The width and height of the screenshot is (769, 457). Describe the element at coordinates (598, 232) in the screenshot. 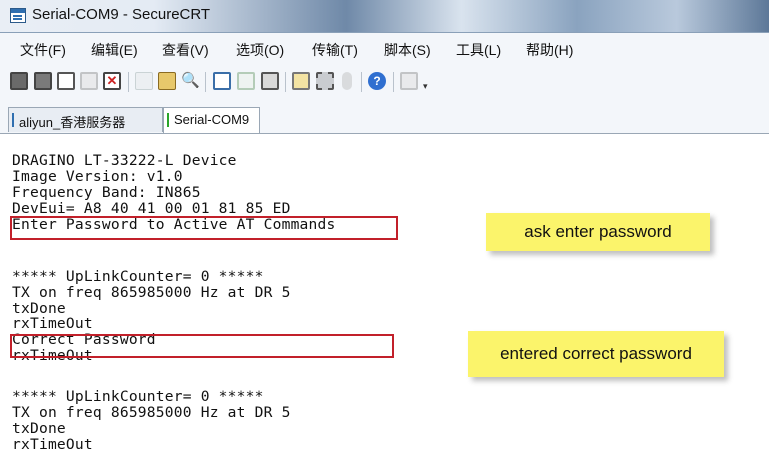

I see `annotation-ask-password: ask enter password` at that location.